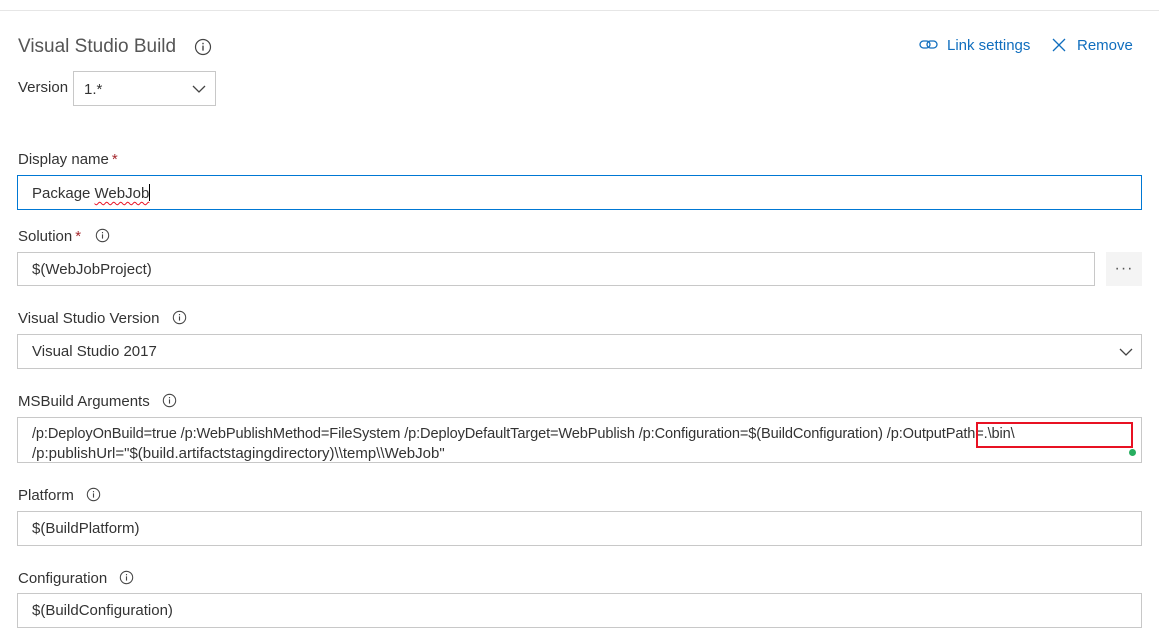 This screenshot has width=1159, height=639. Describe the element at coordinates (989, 45) in the screenshot. I see `link-settings-label: Link settings` at that location.